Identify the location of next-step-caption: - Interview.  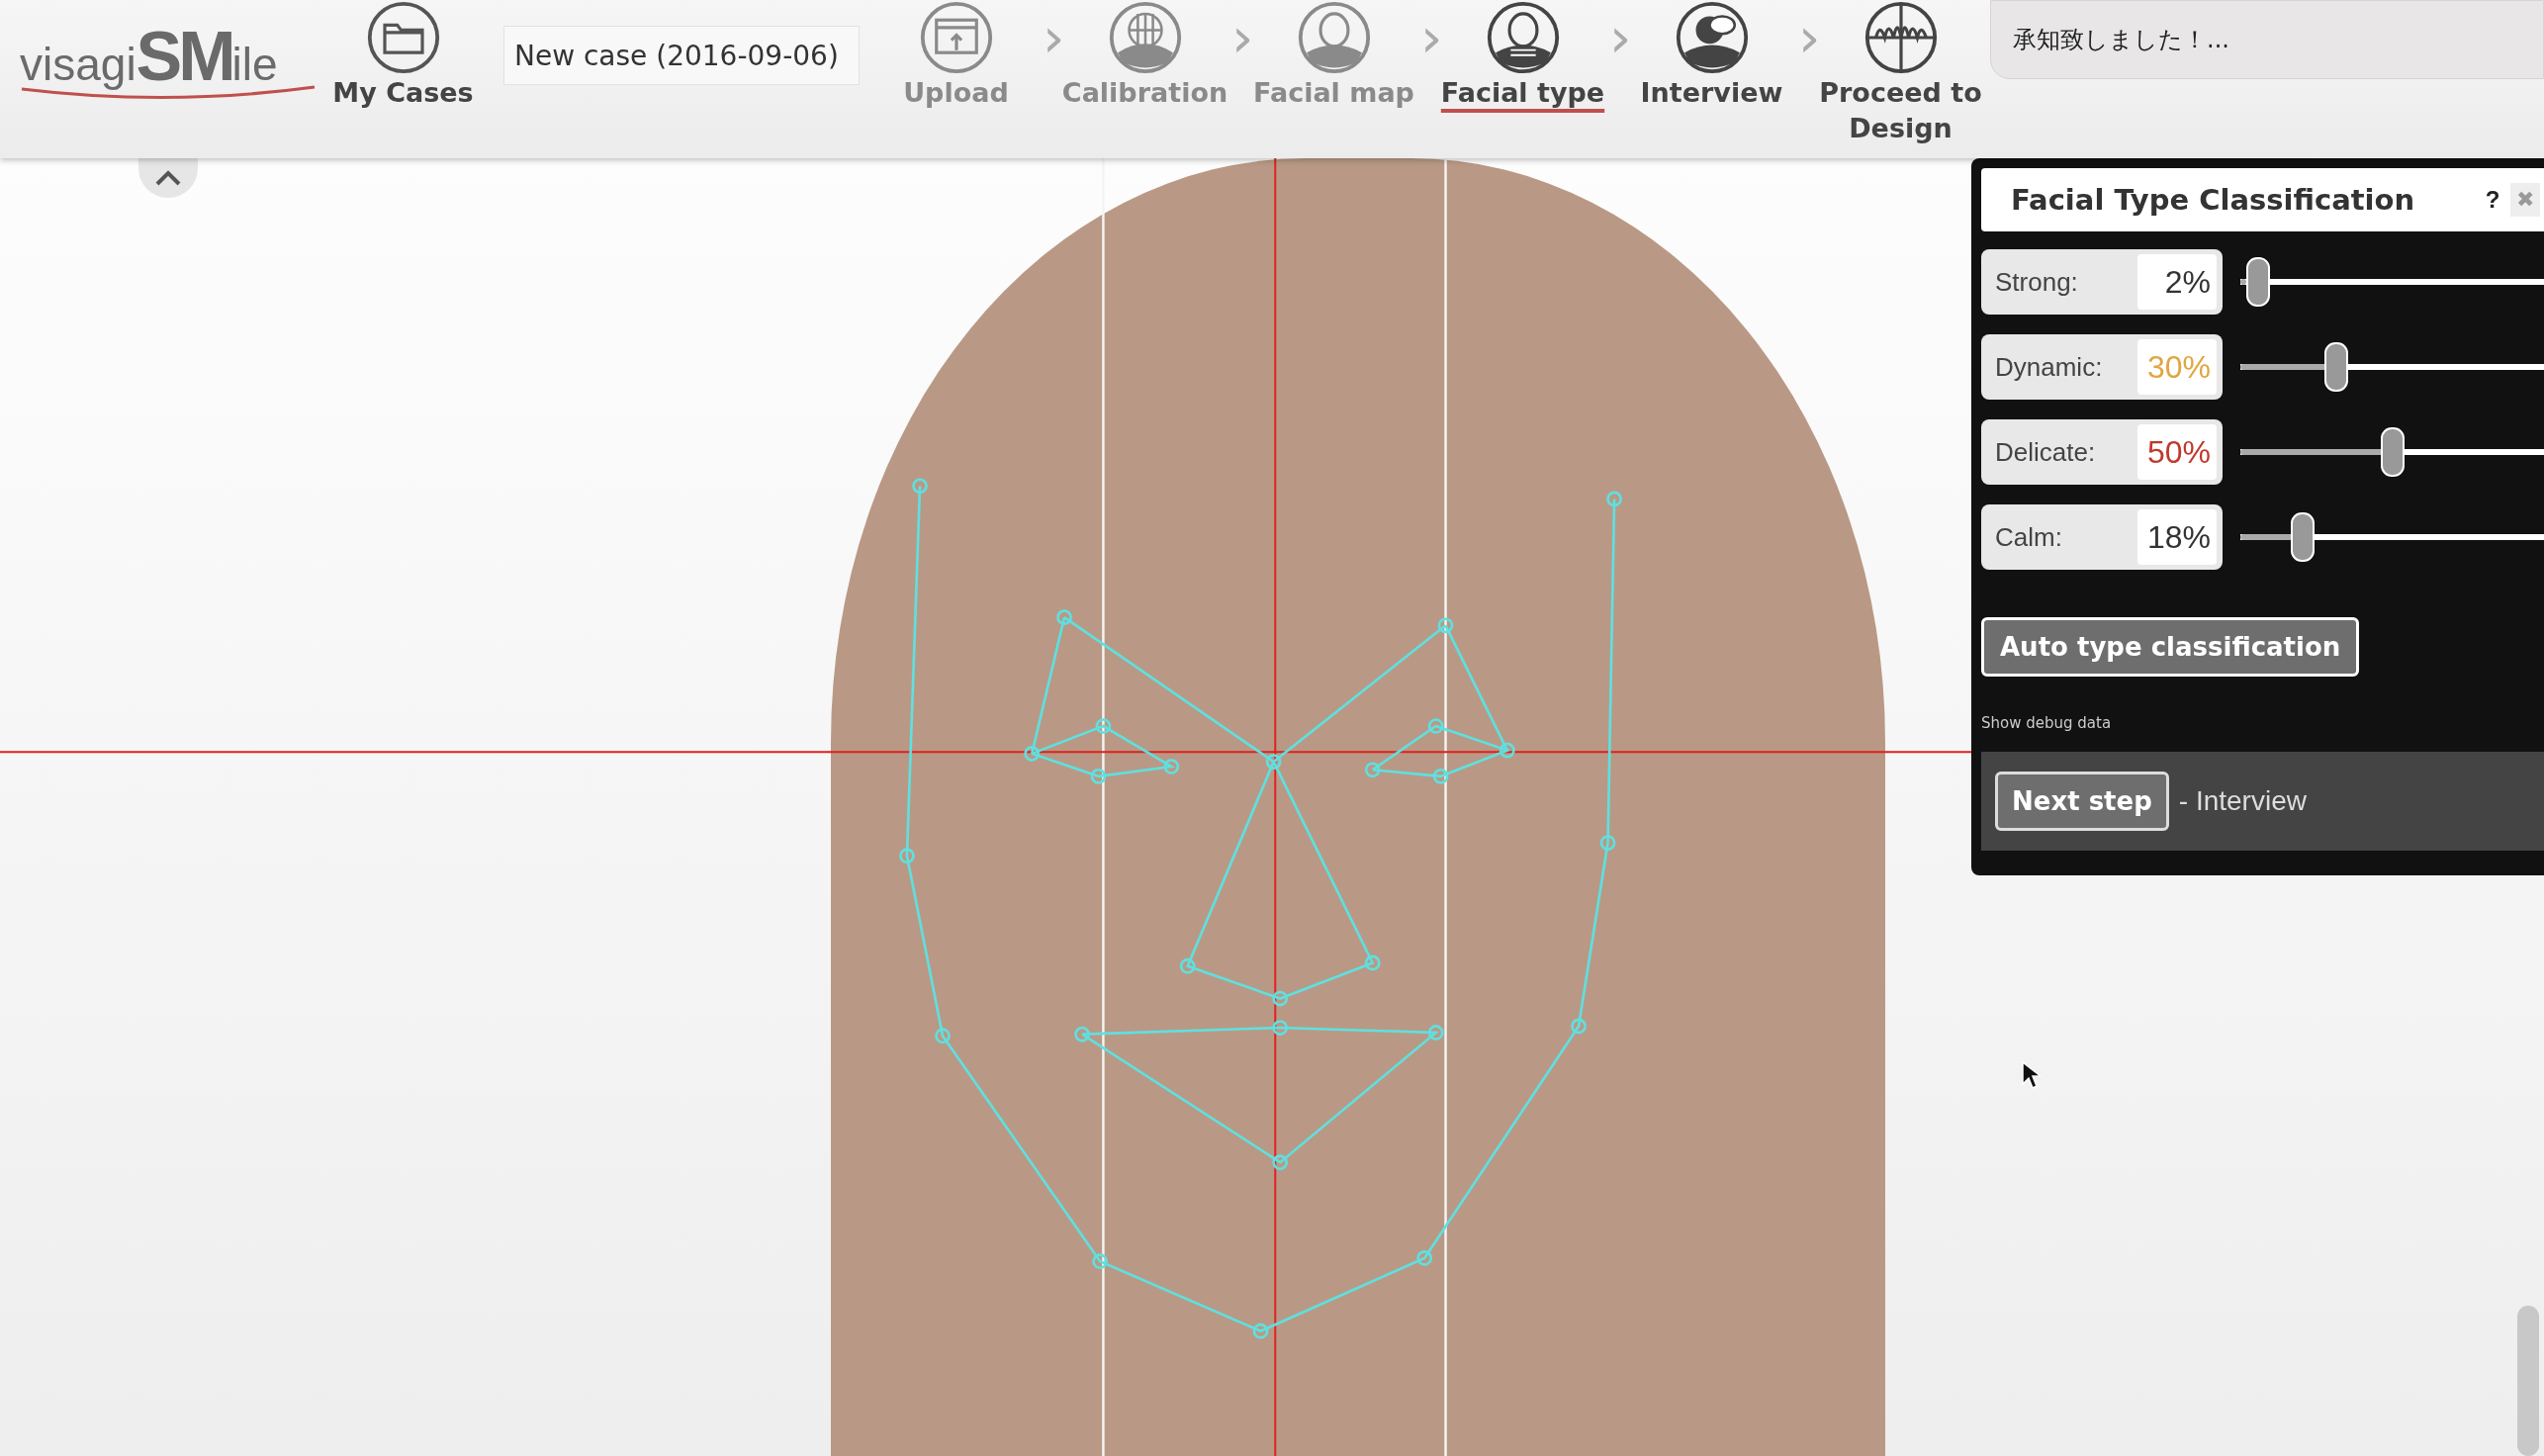
(2242, 801).